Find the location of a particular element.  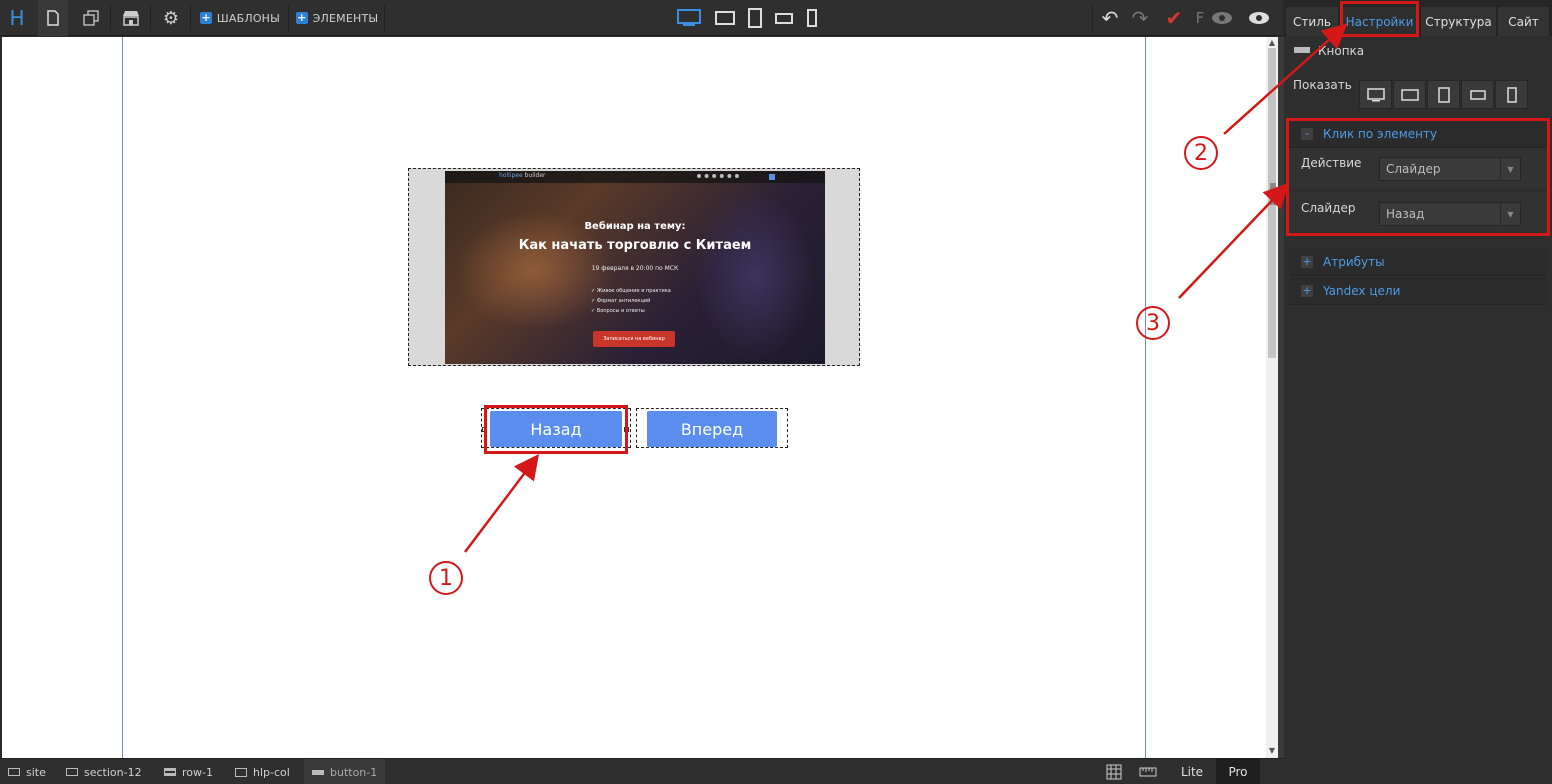

crumb-label: site is located at coordinates (36, 772).